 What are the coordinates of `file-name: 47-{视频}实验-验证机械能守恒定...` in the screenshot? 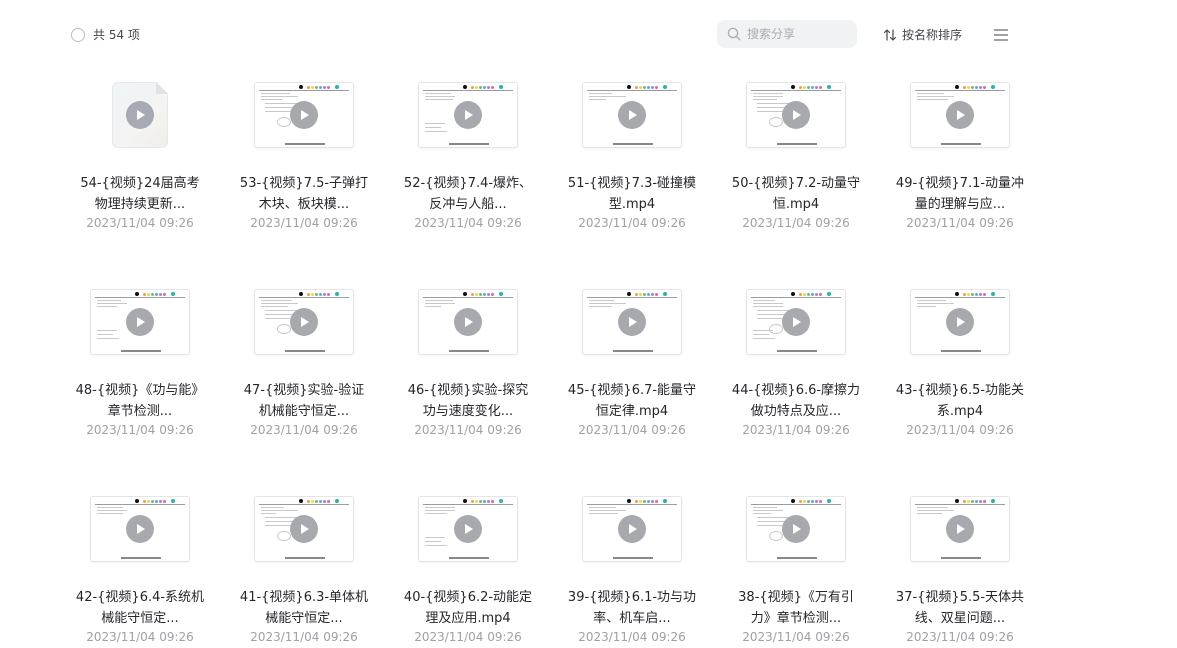 It's located at (304, 401).